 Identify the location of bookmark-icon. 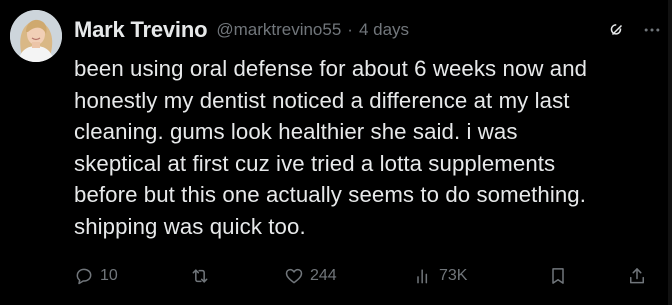
(558, 276).